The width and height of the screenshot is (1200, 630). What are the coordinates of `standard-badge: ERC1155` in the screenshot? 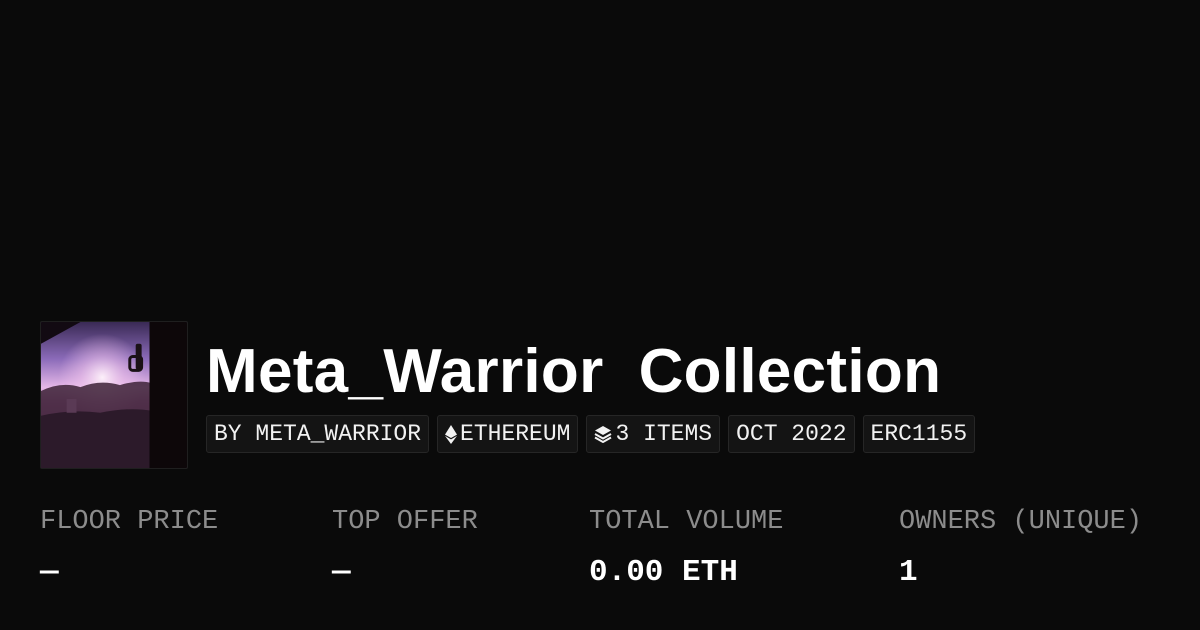 It's located at (919, 434).